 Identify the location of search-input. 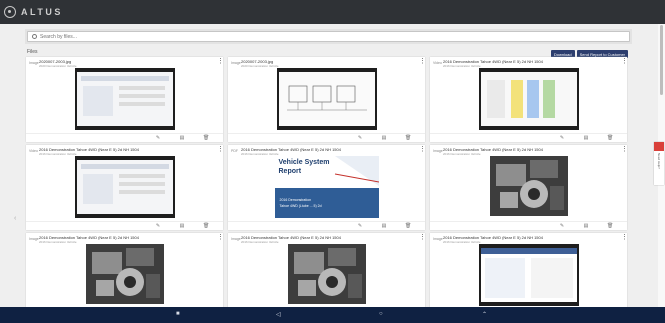
(334, 36).